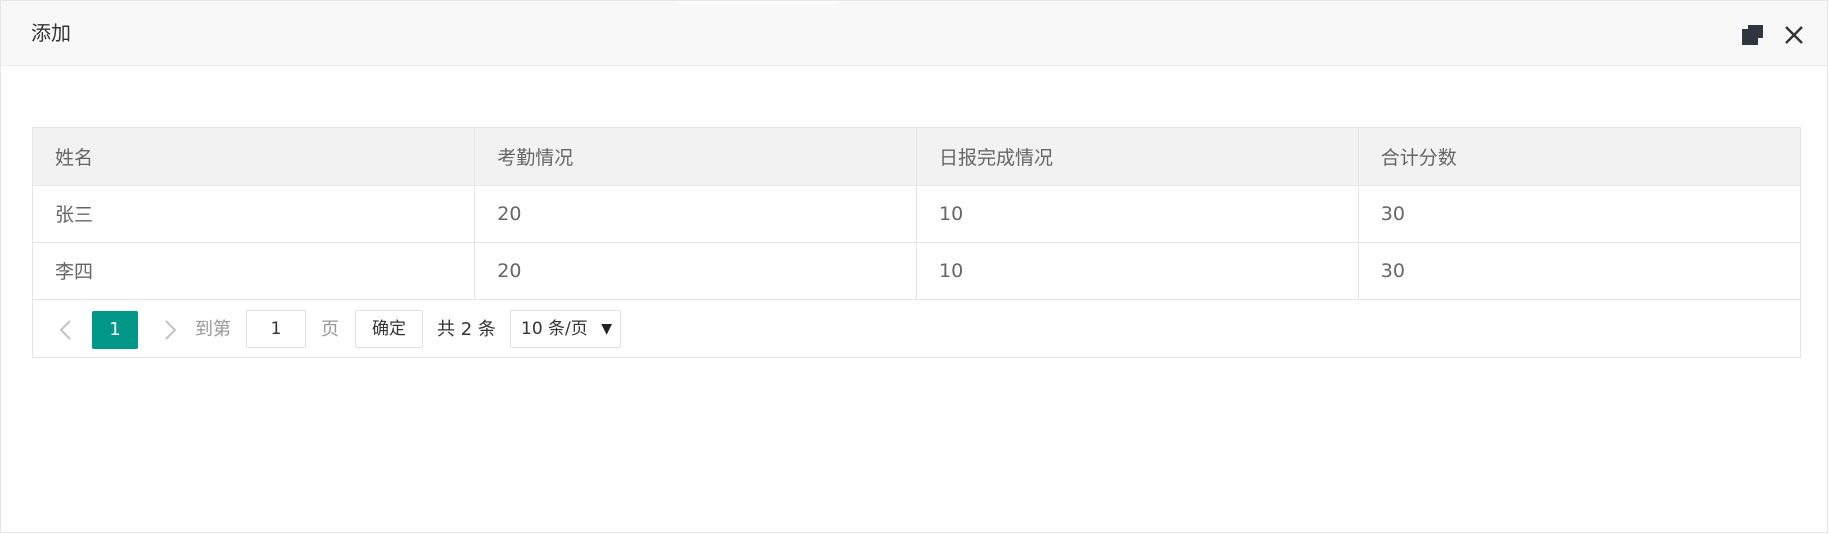 This screenshot has width=1829, height=534. Describe the element at coordinates (254, 271) in the screenshot. I see `cell-name: 李四` at that location.